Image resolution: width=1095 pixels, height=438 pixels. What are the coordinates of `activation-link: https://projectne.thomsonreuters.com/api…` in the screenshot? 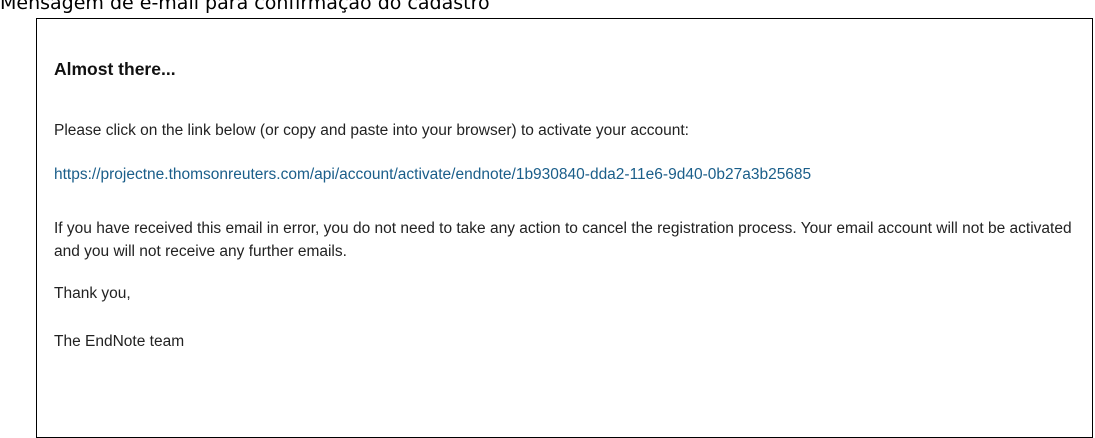 It's located at (432, 175).